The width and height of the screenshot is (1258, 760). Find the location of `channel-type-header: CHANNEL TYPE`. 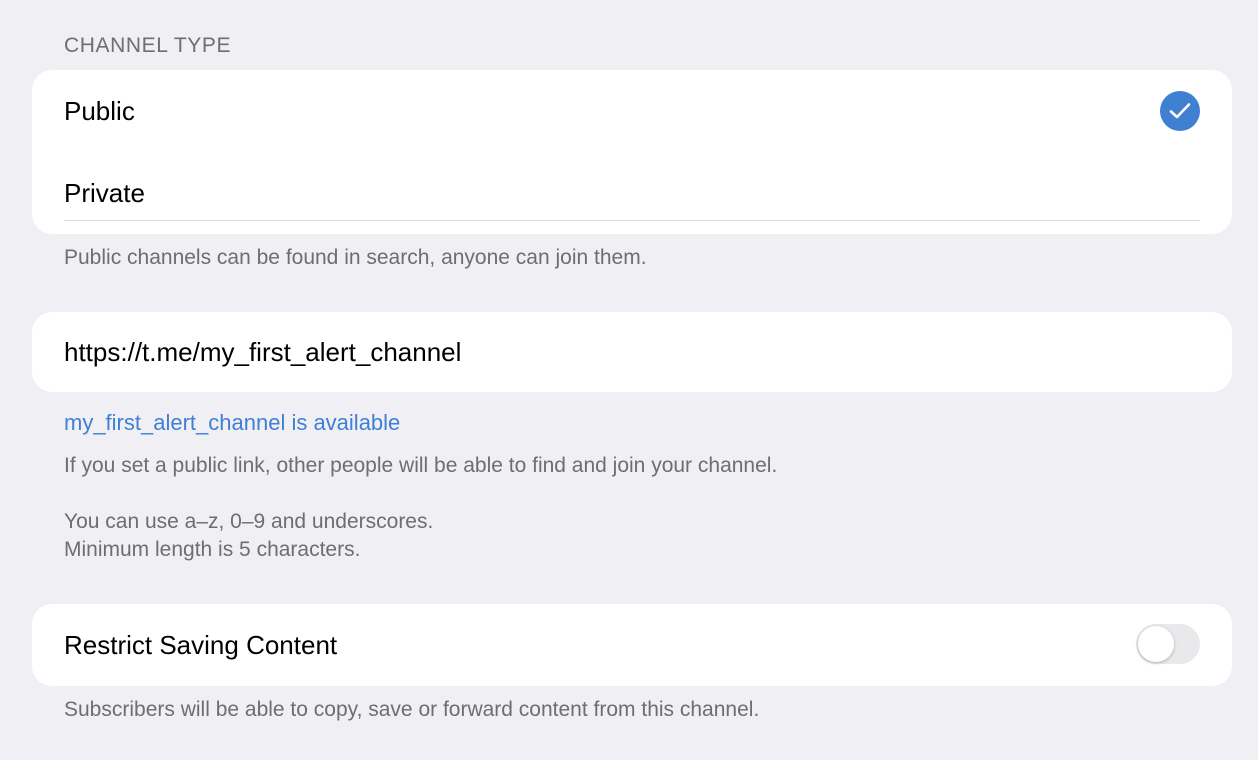

channel-type-header: CHANNEL TYPE is located at coordinates (148, 45).